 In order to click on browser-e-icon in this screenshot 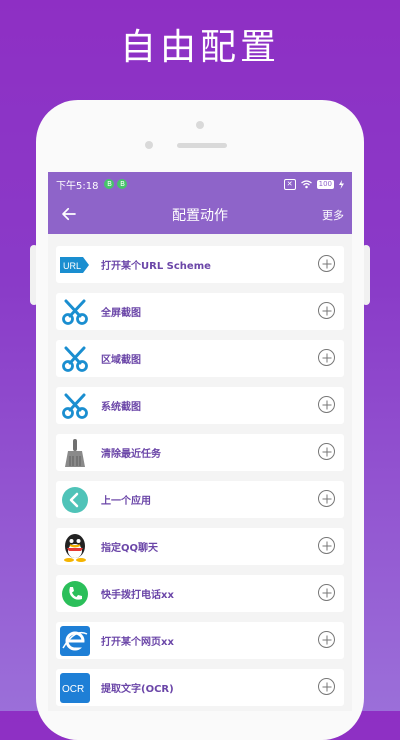, I will do `click(75, 641)`.